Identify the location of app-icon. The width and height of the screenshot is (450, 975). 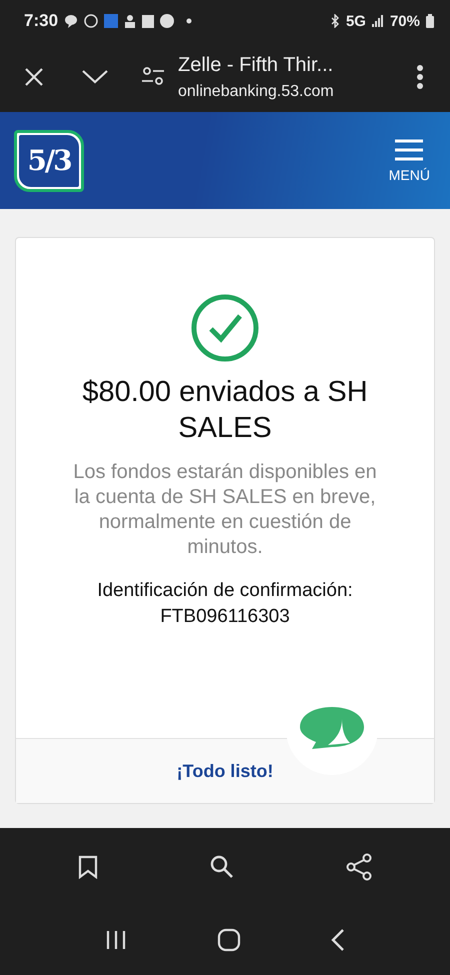
(111, 21).